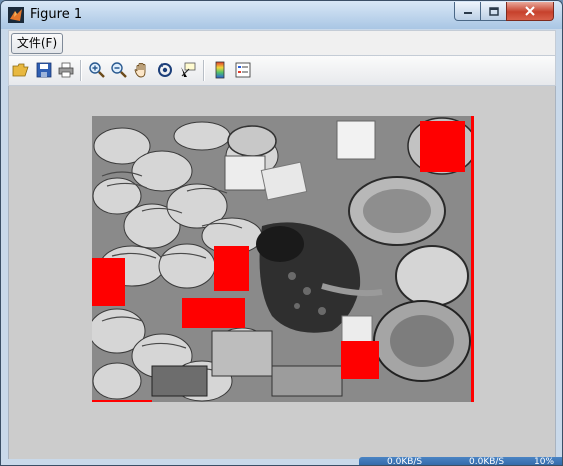 Image resolution: width=563 pixels, height=466 pixels. I want to click on colorbar-icon, so click(220, 70).